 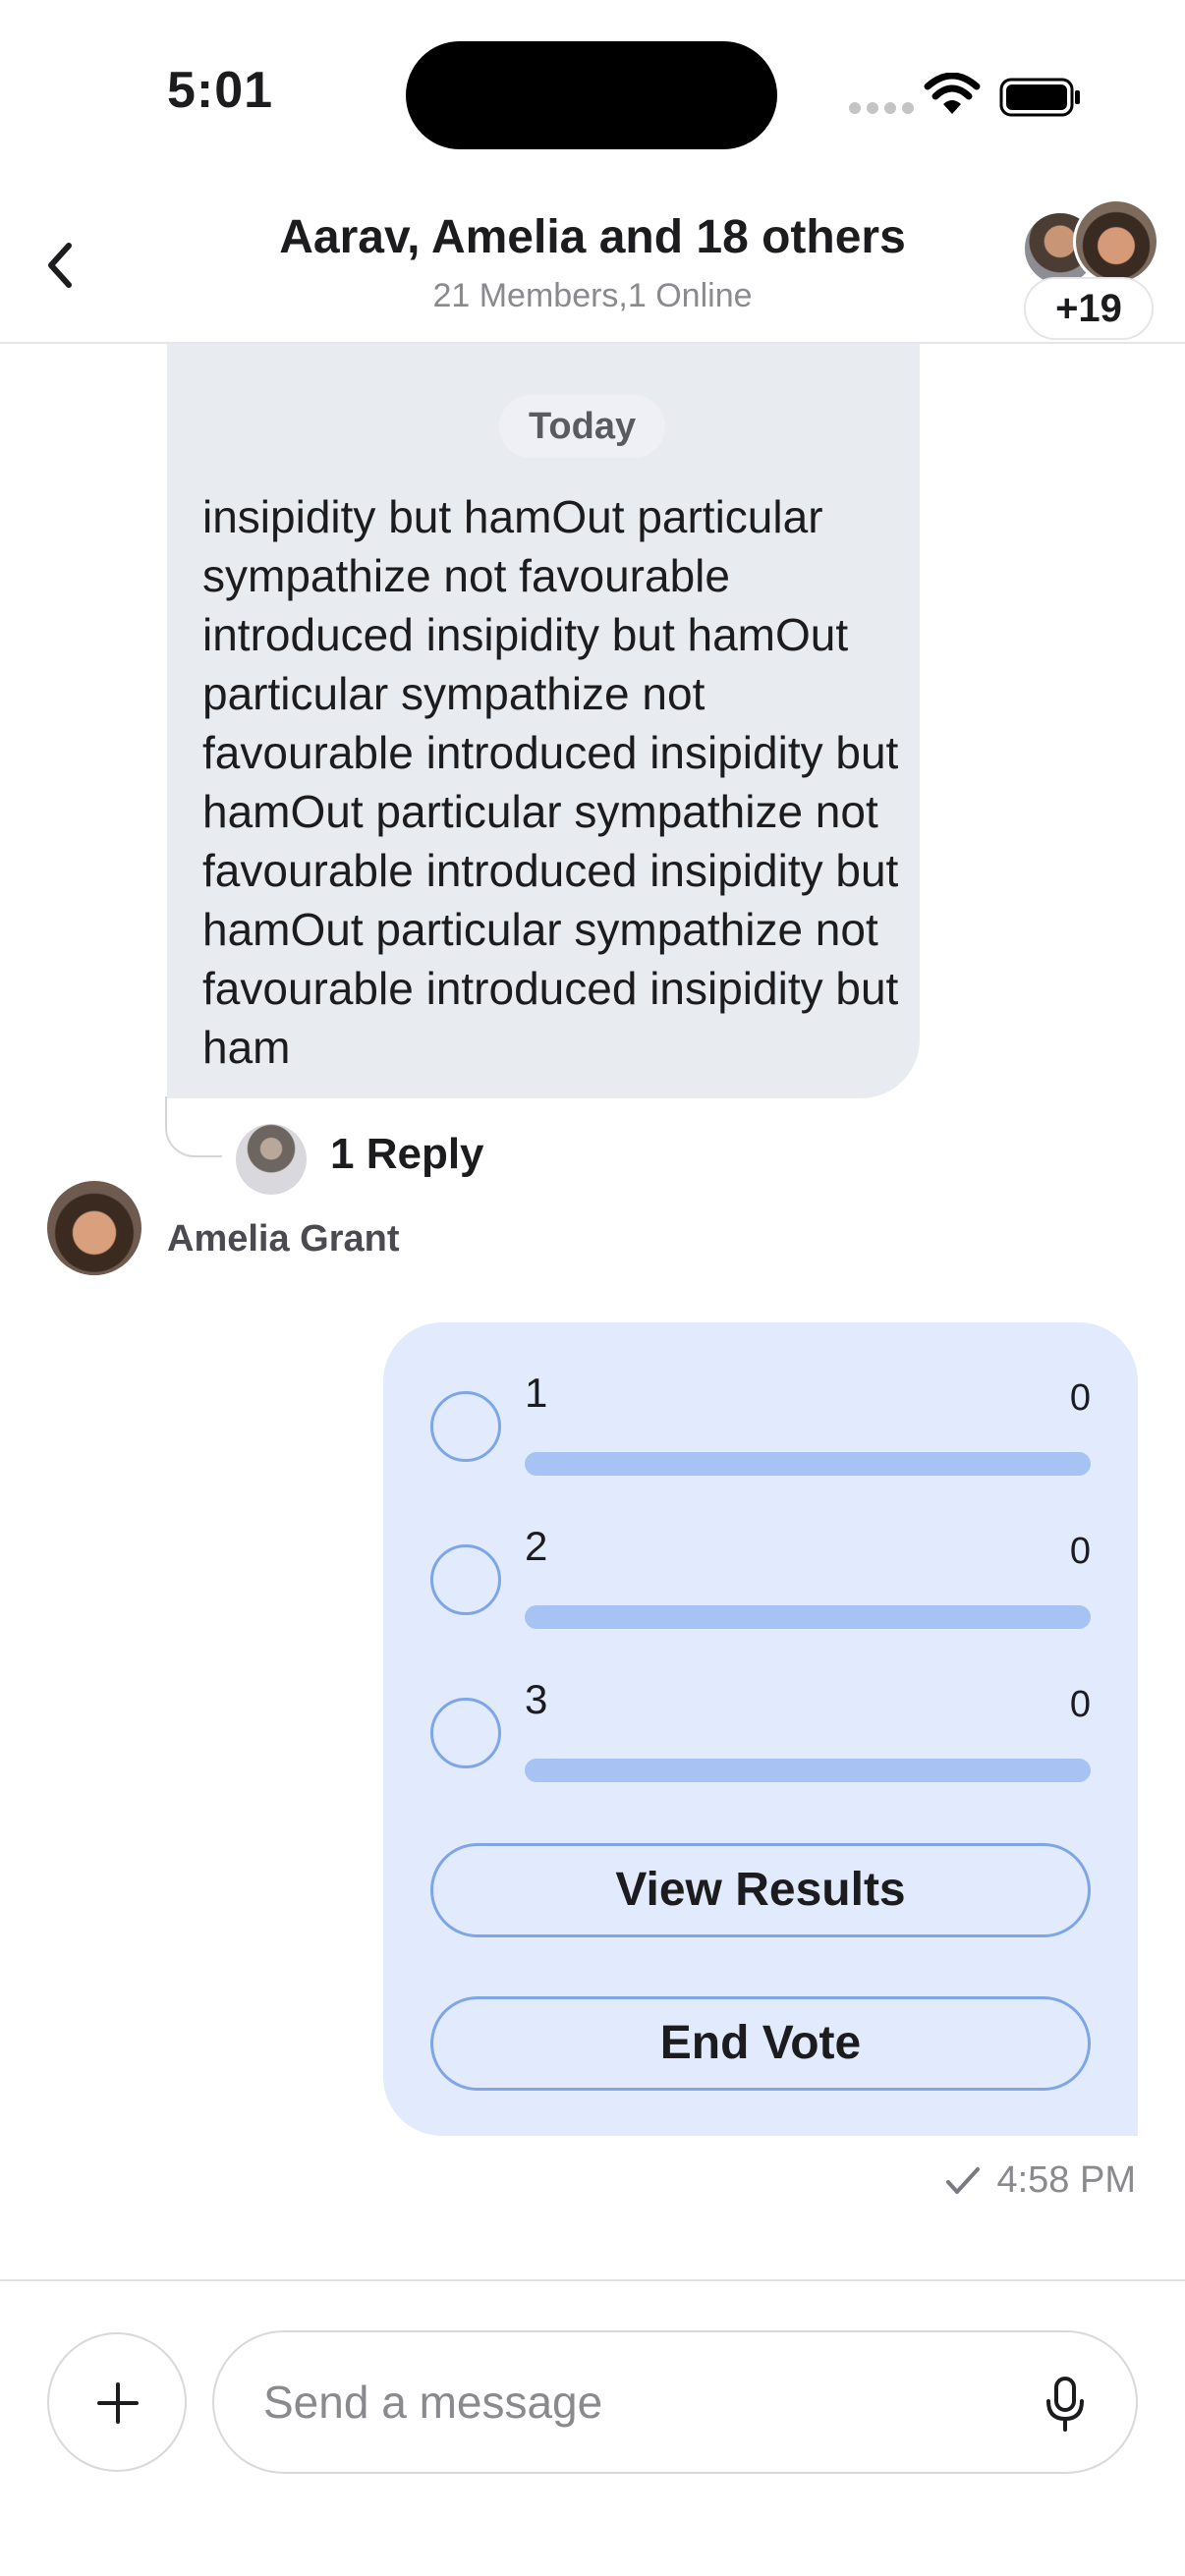 What do you see at coordinates (647, 2402) in the screenshot?
I see `message-input` at bounding box center [647, 2402].